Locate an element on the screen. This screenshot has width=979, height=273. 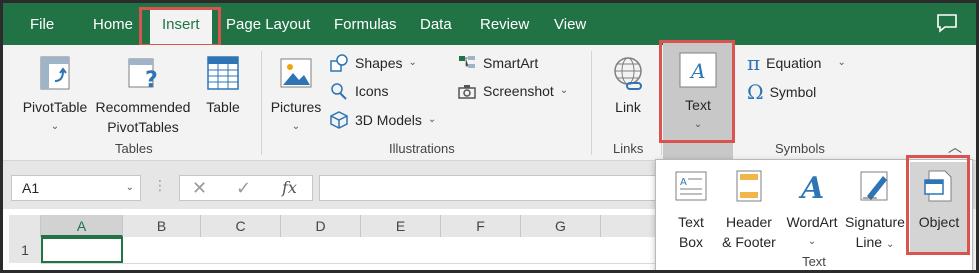
object-button-highlight is located at coordinates (938, 205).